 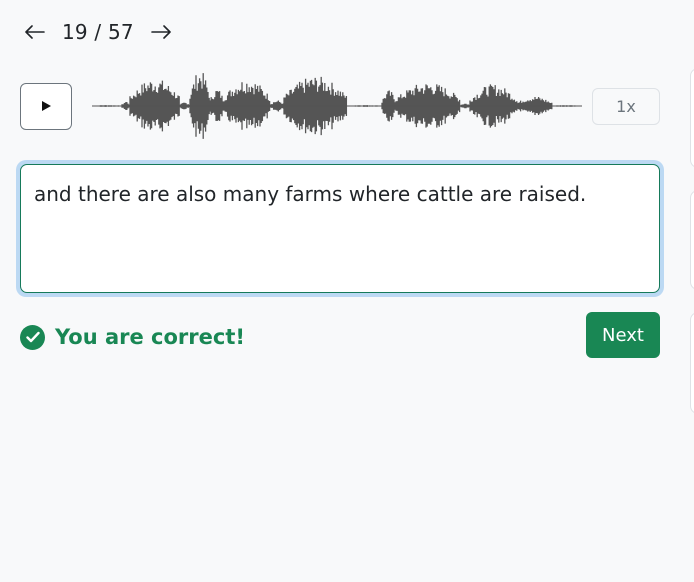 I want to click on arrow-left-icon, so click(x=35, y=32).